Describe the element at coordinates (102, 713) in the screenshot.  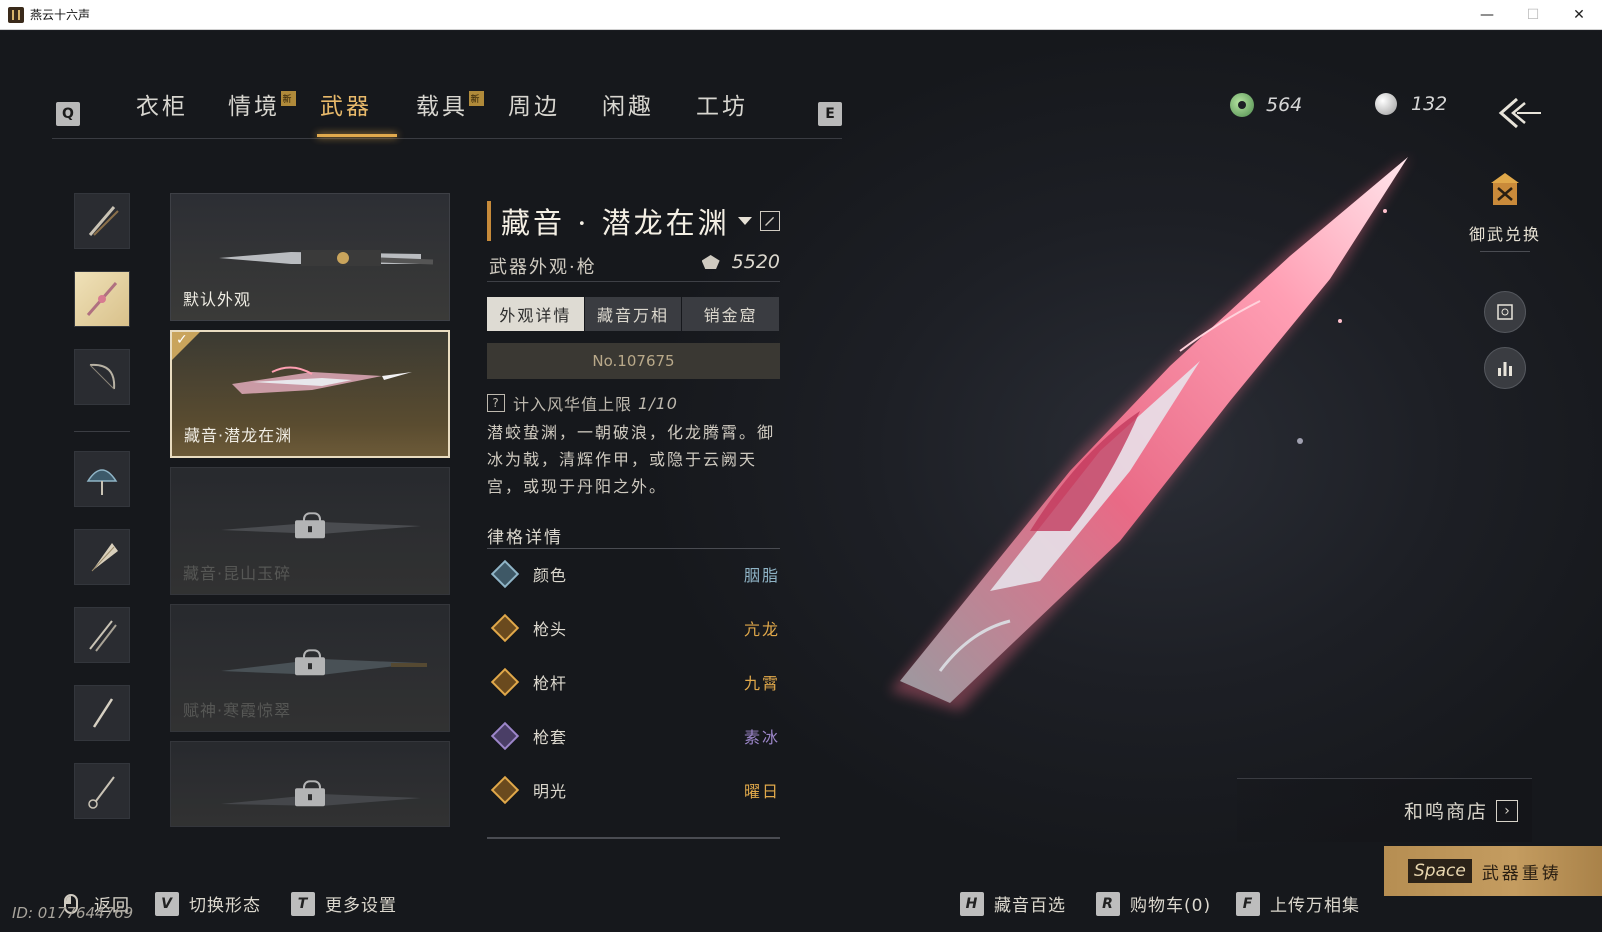
I see `rope-dart-category-icon` at that location.